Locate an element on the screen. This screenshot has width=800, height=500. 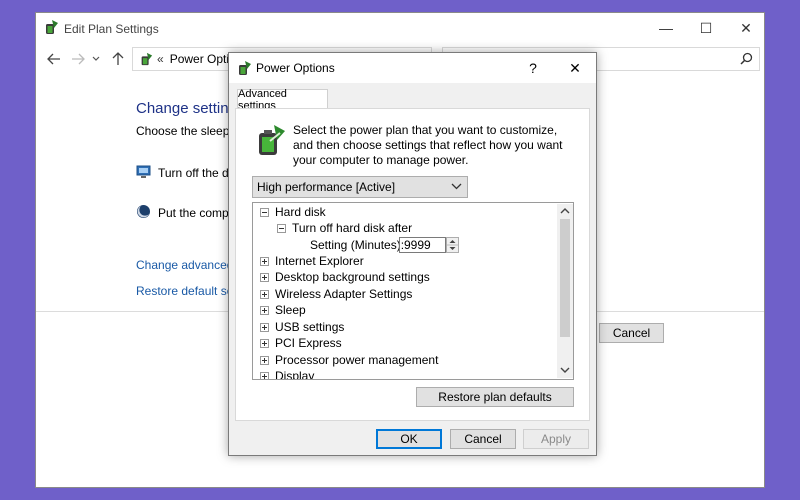
monitor-icon is located at coordinates (143, 171).